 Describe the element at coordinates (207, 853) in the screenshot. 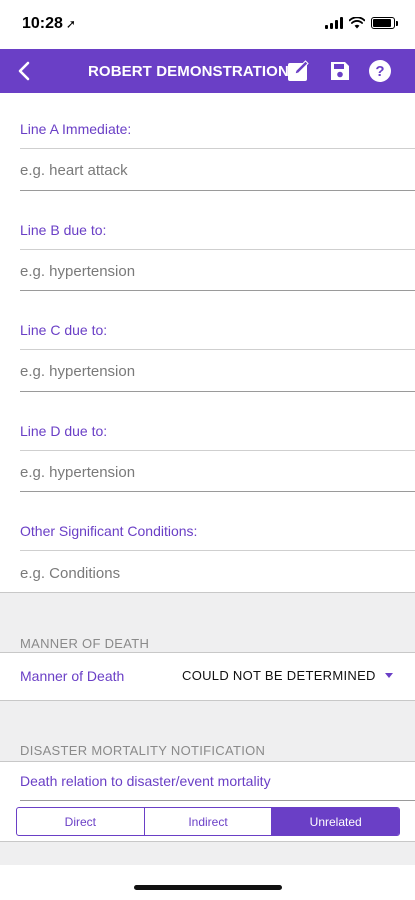

I see `bottom-gray-band` at that location.